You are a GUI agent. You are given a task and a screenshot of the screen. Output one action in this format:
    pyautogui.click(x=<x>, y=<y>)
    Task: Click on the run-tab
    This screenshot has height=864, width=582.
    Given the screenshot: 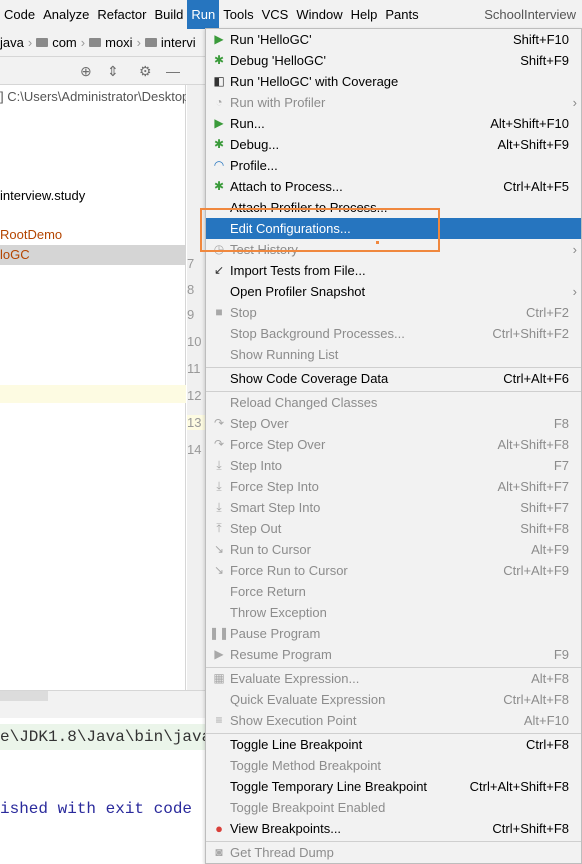 What is the action you would take?
    pyautogui.click(x=24, y=696)
    